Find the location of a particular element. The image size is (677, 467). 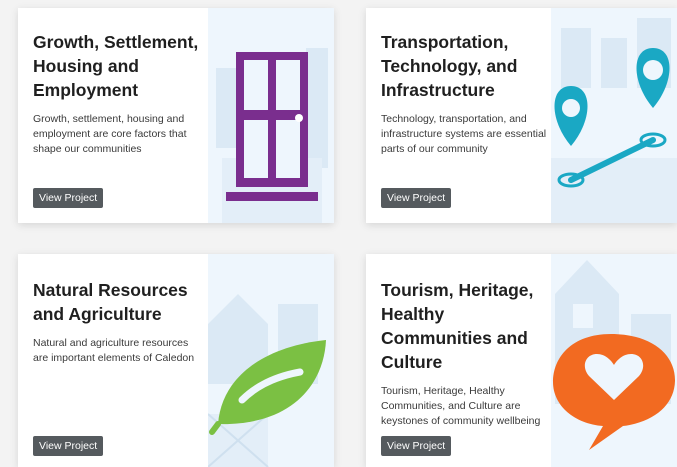

map-route-pins-icon is located at coordinates (614, 115).